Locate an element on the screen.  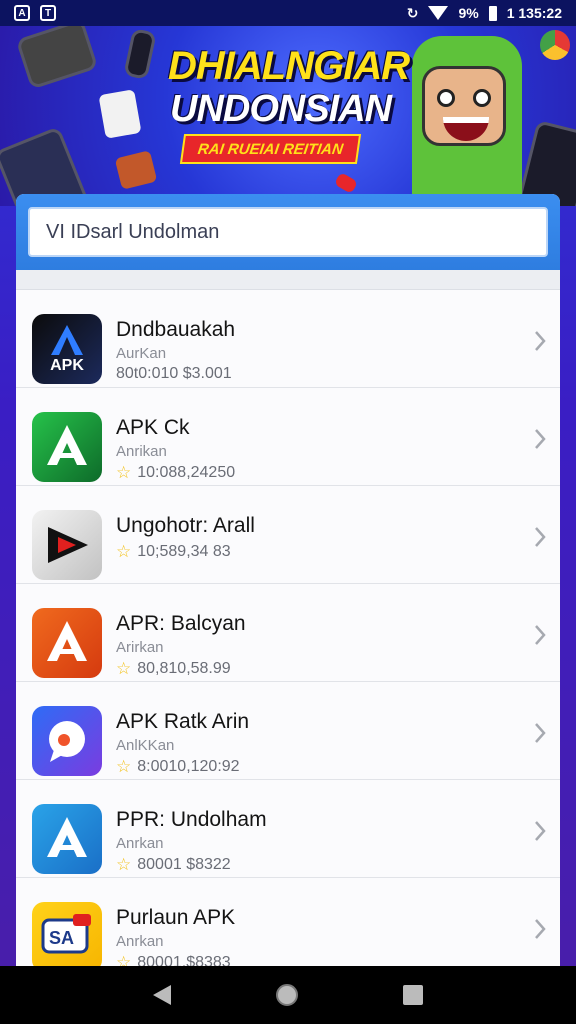
app-grid-illustration is located at coordinates (120, 114).